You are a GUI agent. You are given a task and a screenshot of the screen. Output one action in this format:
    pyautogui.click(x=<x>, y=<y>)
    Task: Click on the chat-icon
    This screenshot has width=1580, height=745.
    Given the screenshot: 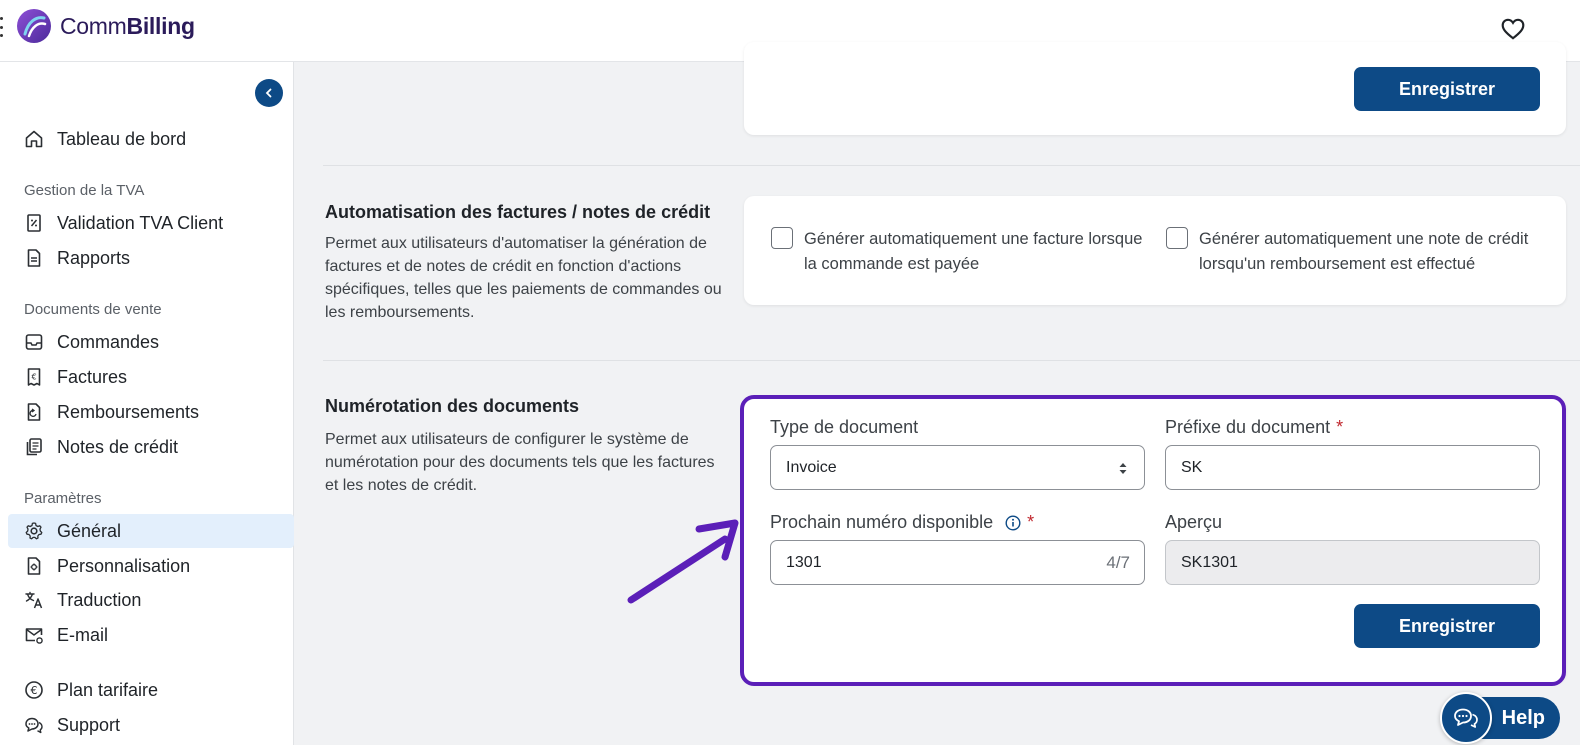 What is the action you would take?
    pyautogui.click(x=1466, y=718)
    